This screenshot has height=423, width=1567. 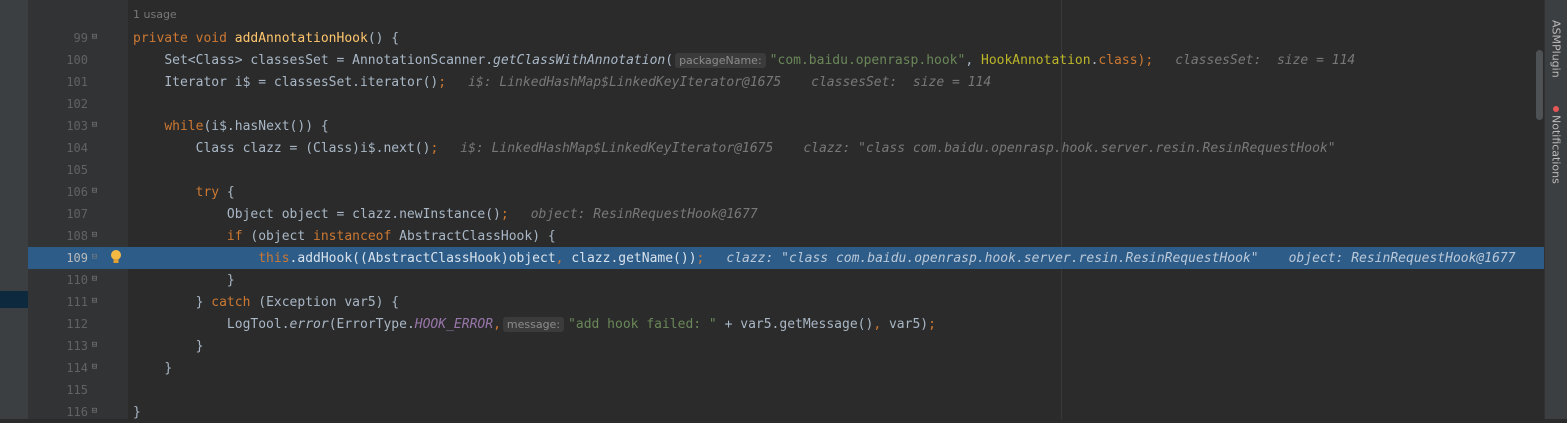 I want to click on code-line-116: 116 ⊟ }, so click(x=786, y=412).